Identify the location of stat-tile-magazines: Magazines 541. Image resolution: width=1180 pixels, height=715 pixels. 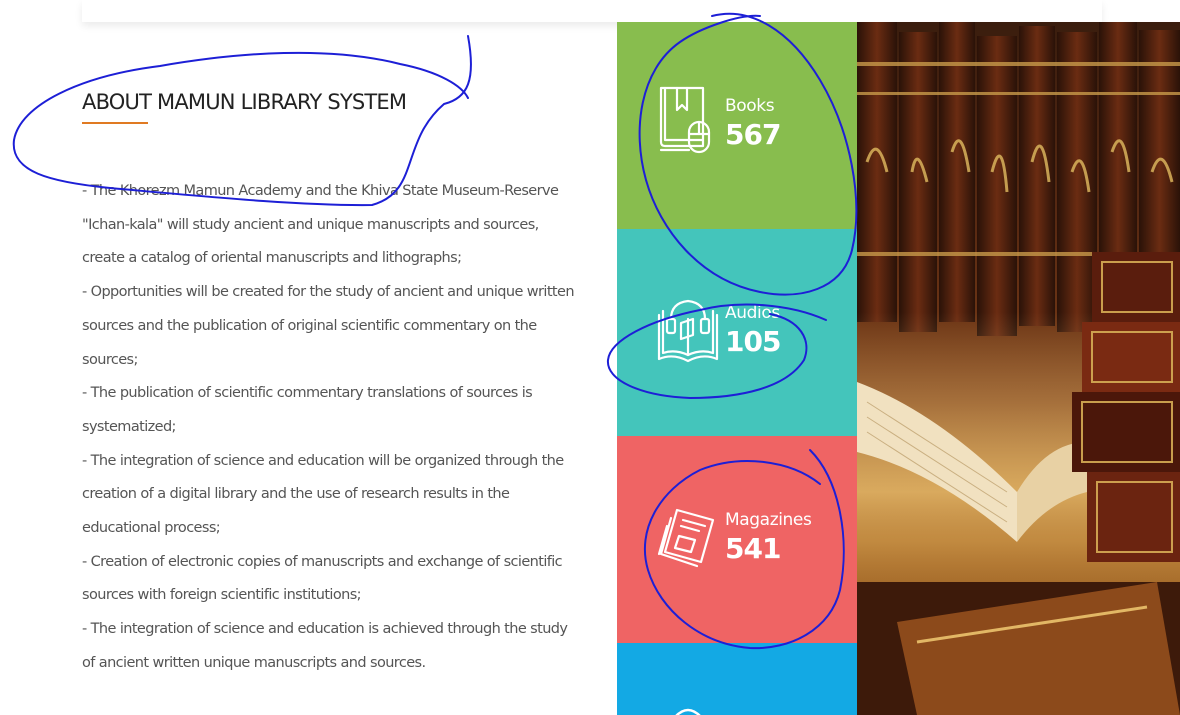
(737, 539).